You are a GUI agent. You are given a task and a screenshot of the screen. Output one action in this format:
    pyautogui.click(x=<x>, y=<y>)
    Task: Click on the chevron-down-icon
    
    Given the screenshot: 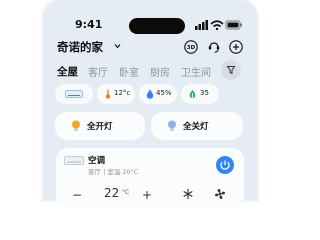 What is the action you would take?
    pyautogui.click(x=117, y=46)
    